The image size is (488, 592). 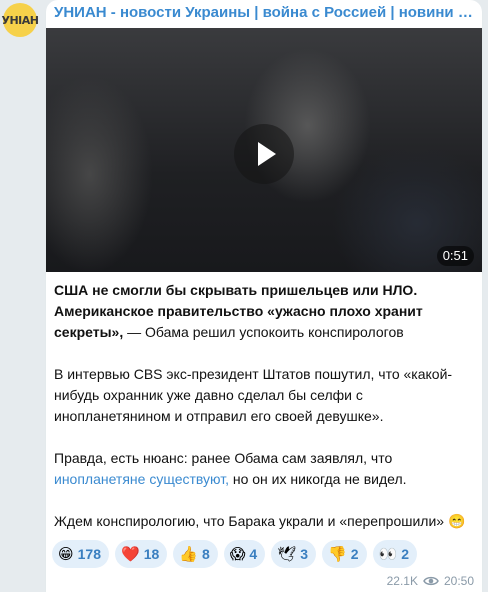 I want to click on reaction-count: 3, so click(x=304, y=554).